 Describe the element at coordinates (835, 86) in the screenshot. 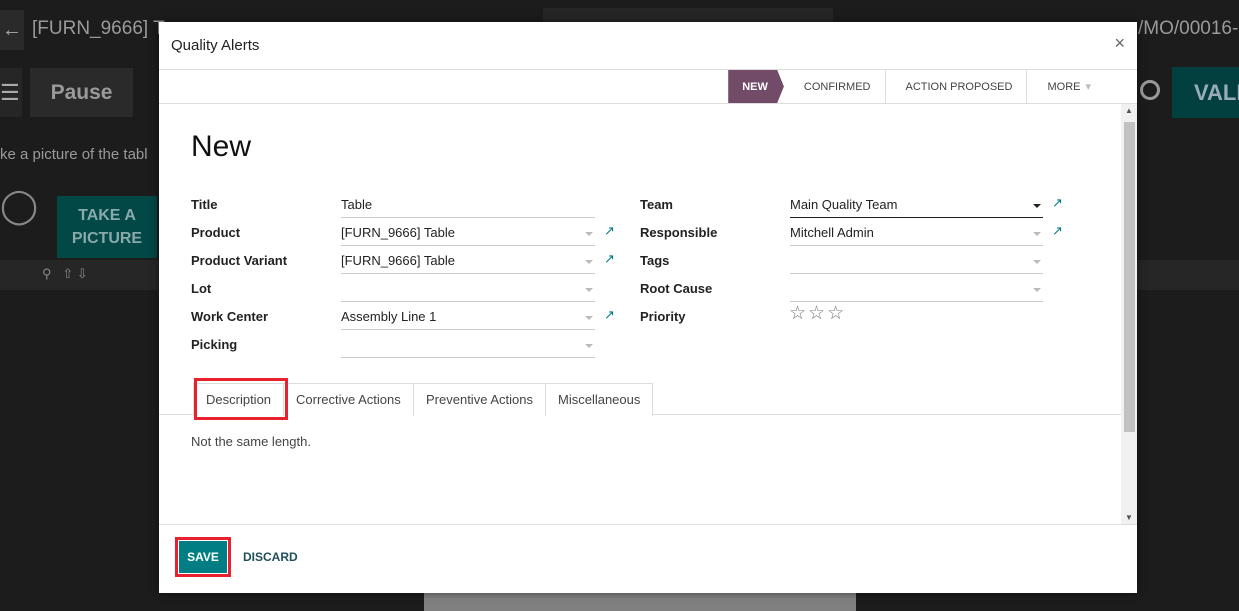

I see `stage-confirmed: CONFIRMED` at that location.